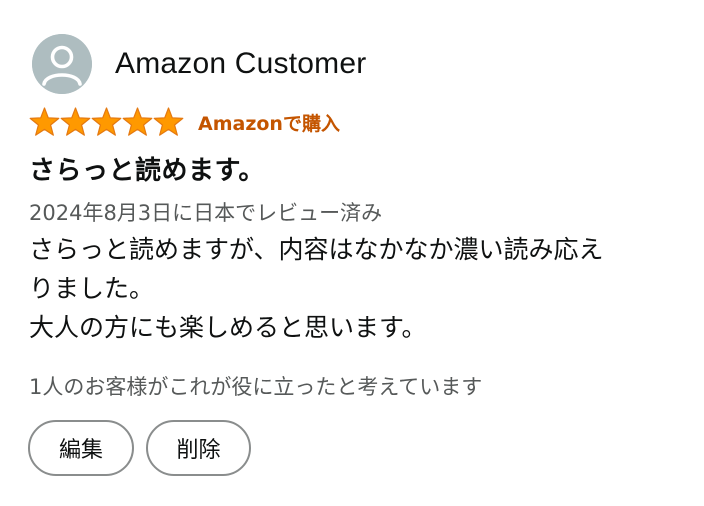  Describe the element at coordinates (240, 64) in the screenshot. I see `reviewer-name: Amazon Customer` at that location.